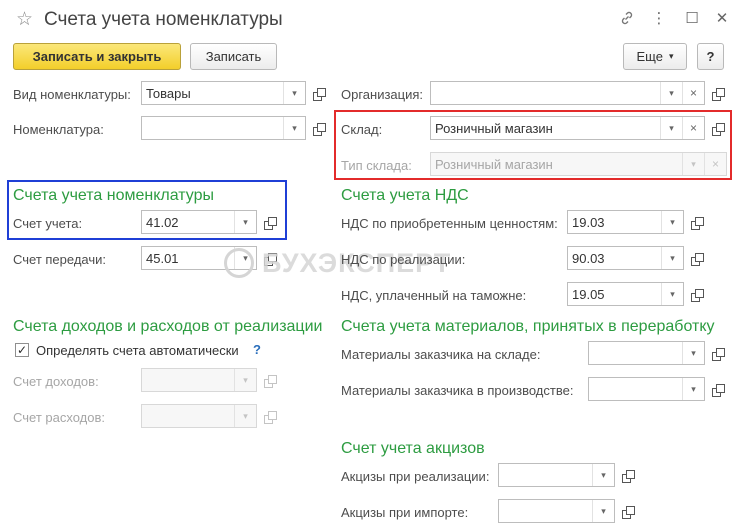  Describe the element at coordinates (72, 94) in the screenshot. I see `vid-nomenclature-label: Вид номенклатуры:` at that location.